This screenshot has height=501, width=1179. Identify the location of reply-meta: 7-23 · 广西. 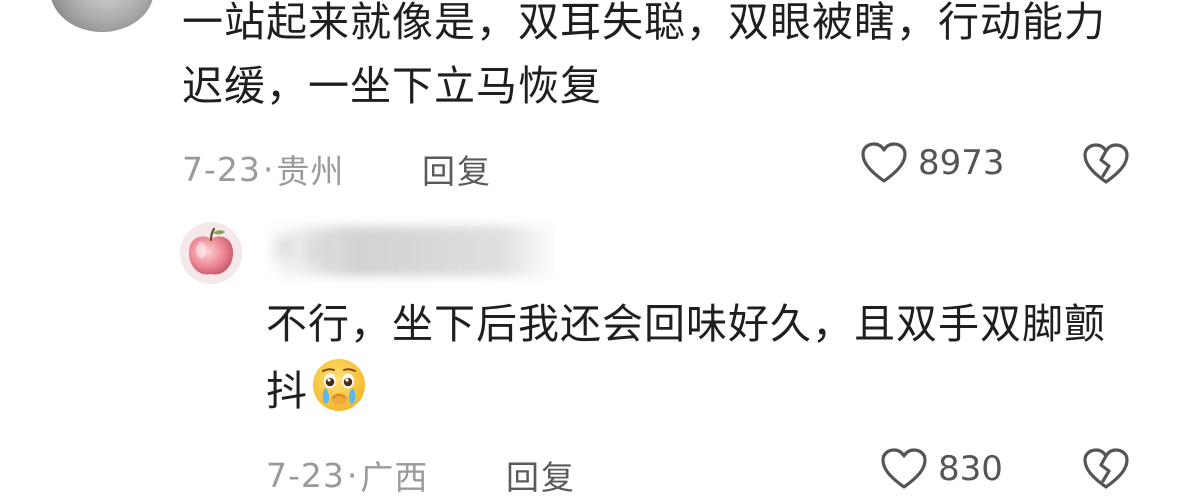
(347, 475).